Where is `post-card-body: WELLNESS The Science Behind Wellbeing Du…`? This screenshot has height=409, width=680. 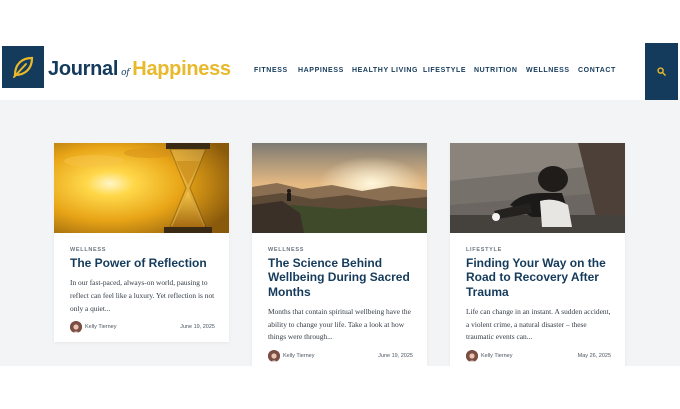
post-card-body: WELLNESS The Science Behind Wellbeing Du… is located at coordinates (341, 295).